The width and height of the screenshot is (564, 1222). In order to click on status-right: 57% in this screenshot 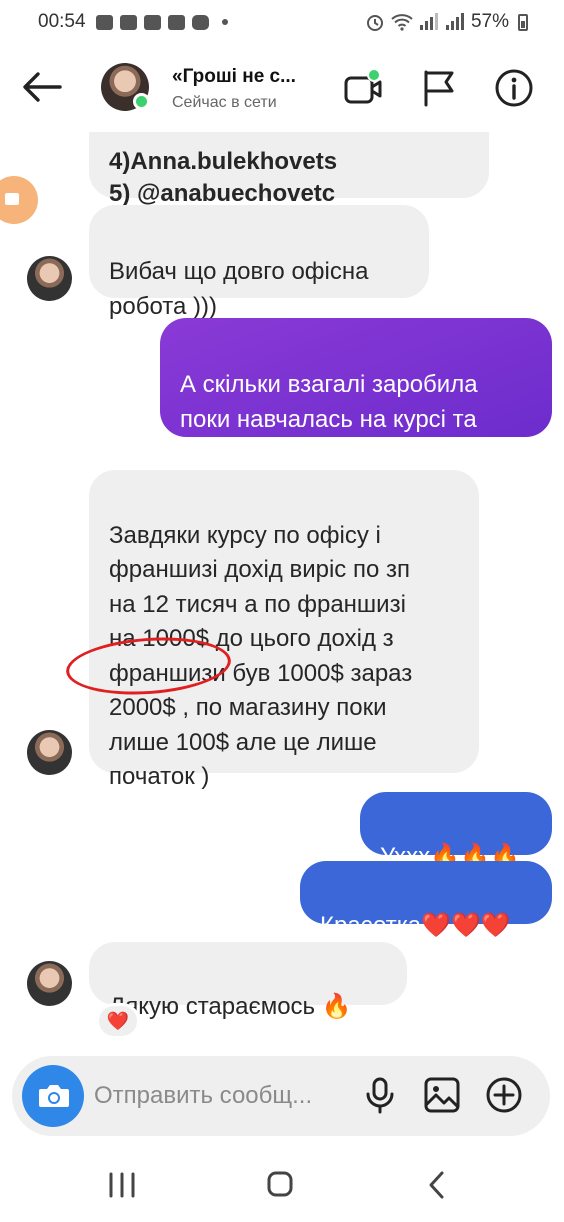, I will do `click(446, 22)`.